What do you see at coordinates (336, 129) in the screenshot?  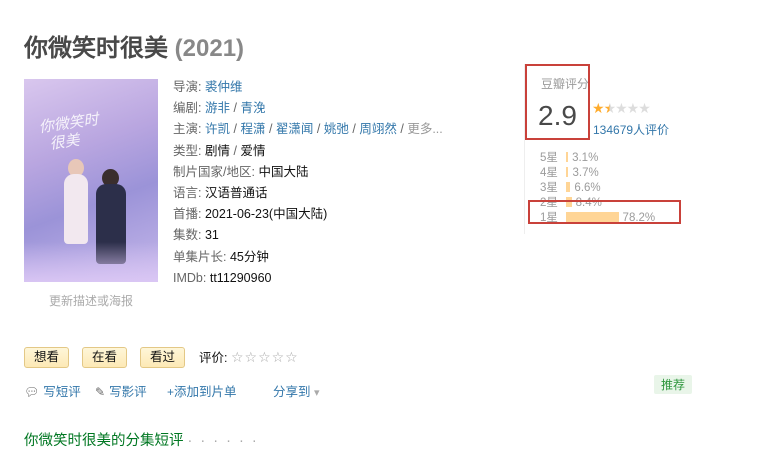 I see `cast-link: 姚弛` at bounding box center [336, 129].